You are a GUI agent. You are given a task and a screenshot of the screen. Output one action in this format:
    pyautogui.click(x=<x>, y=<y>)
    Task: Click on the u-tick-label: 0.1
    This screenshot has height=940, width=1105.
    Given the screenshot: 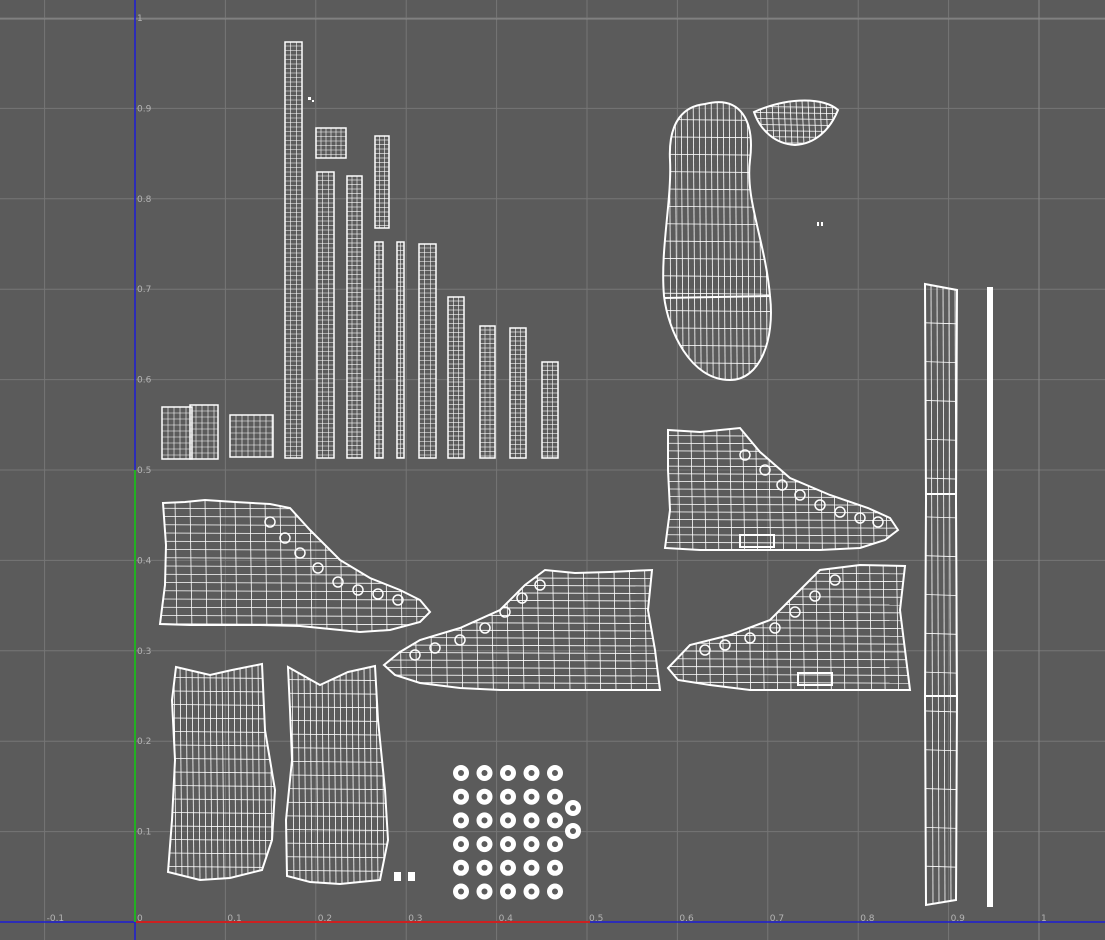 What is the action you would take?
    pyautogui.click(x=234, y=919)
    